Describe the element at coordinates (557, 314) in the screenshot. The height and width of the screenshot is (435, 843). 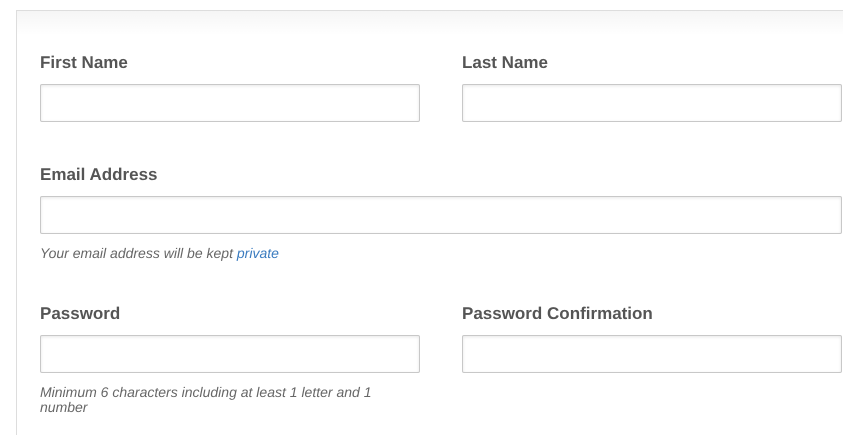
I see `field-label: Password Confirmation` at that location.